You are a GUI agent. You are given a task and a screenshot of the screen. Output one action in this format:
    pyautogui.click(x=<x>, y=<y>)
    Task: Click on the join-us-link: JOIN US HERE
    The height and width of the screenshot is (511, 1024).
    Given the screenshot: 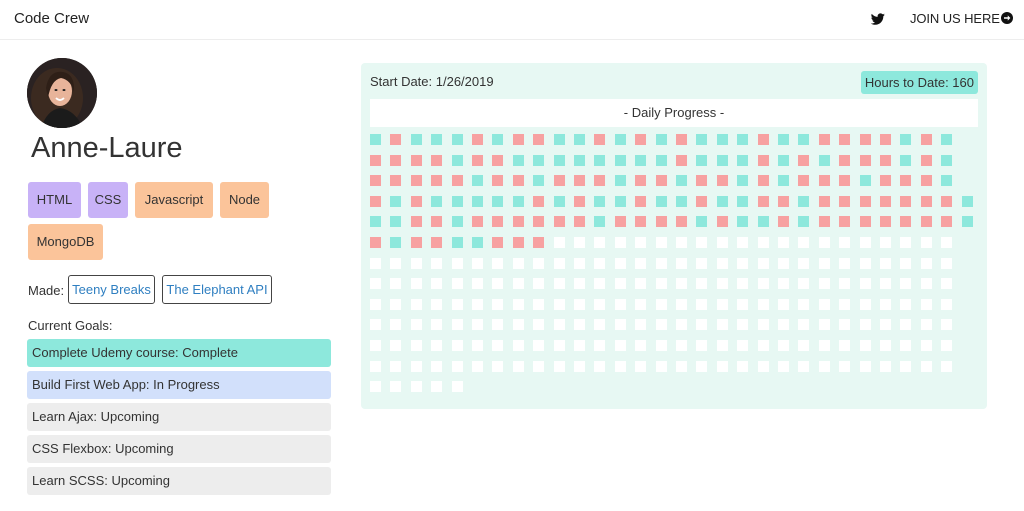 What is the action you would take?
    pyautogui.click(x=961, y=18)
    